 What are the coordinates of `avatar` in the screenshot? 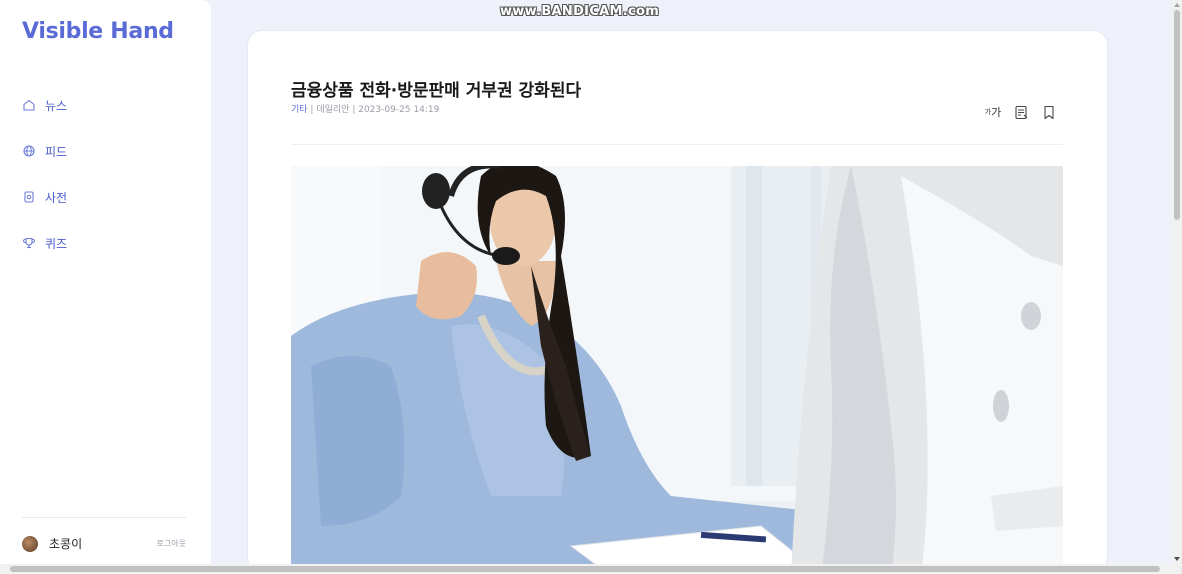 It's located at (30, 543).